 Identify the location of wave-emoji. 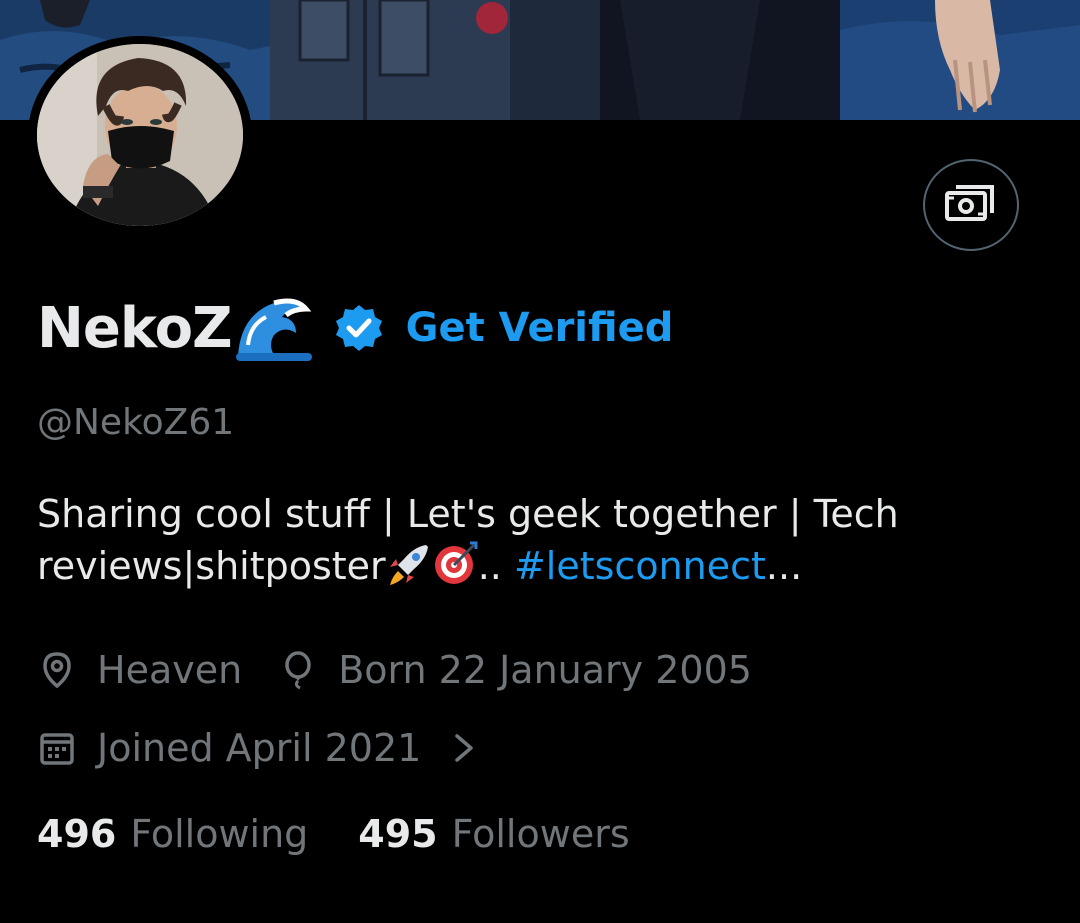
(273, 329).